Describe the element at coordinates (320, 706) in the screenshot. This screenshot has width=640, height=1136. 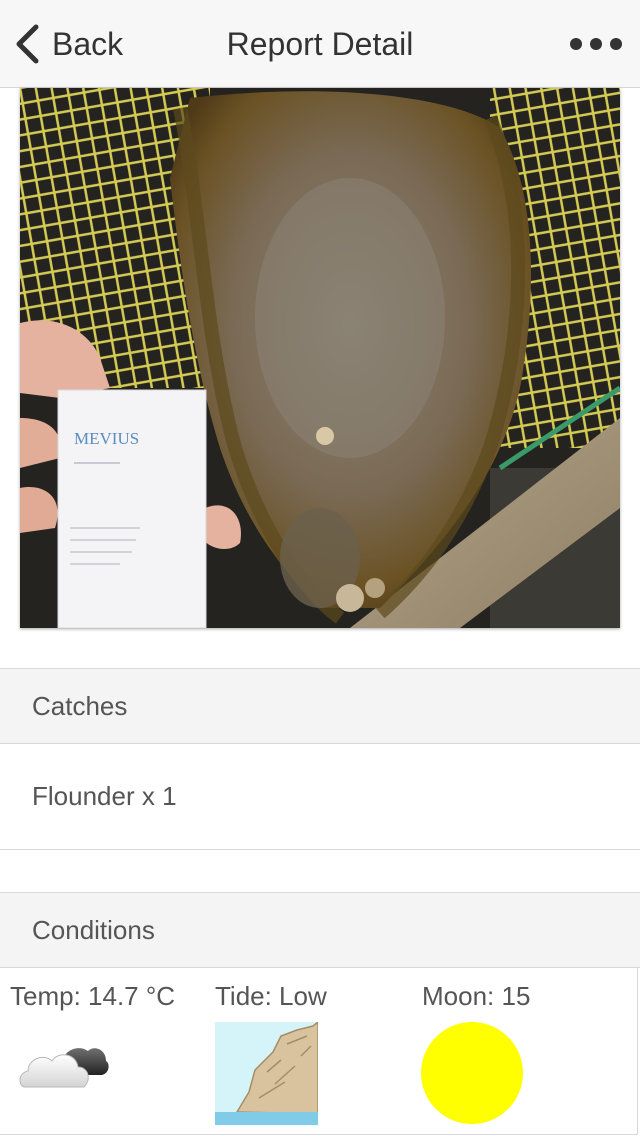
I see `catches-section-header: Catches` at that location.